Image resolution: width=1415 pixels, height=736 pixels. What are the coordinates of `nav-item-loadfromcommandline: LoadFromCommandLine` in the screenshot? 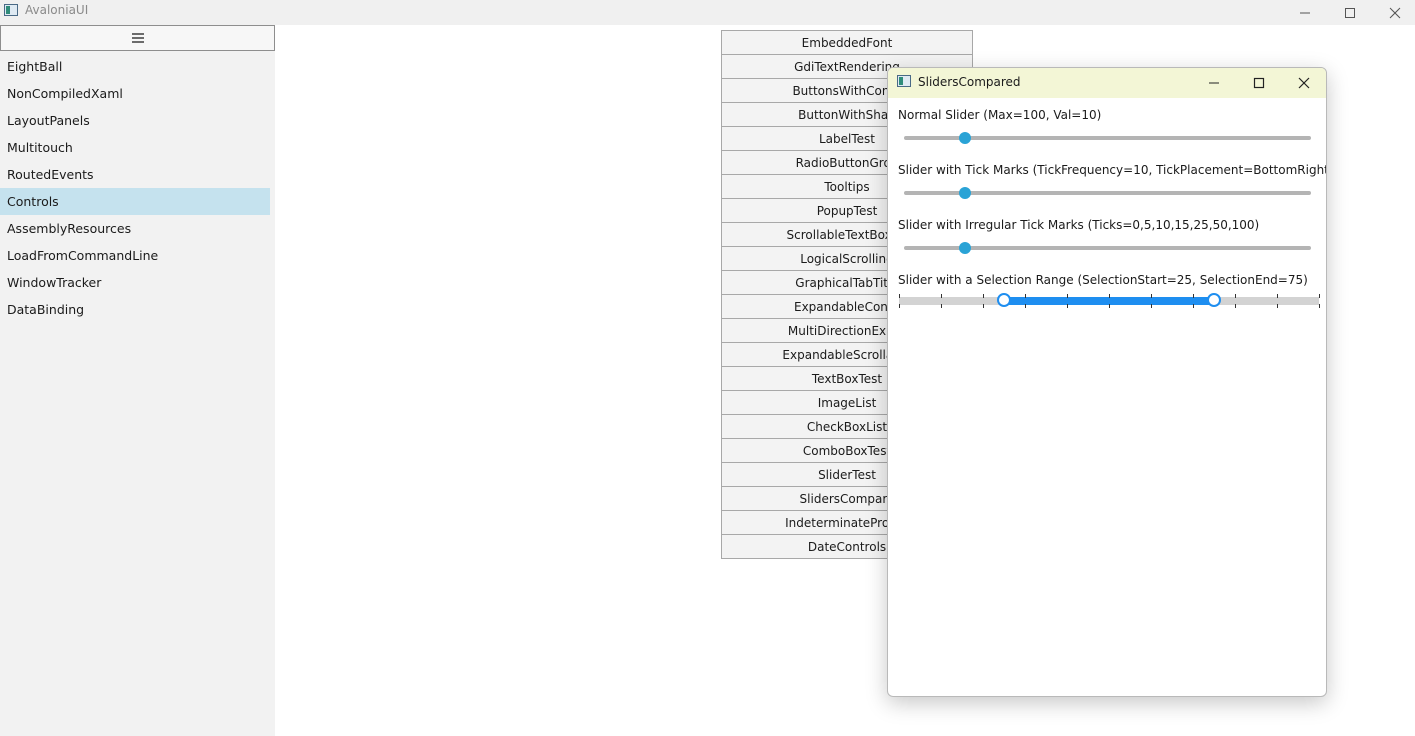 It's located at (135, 255).